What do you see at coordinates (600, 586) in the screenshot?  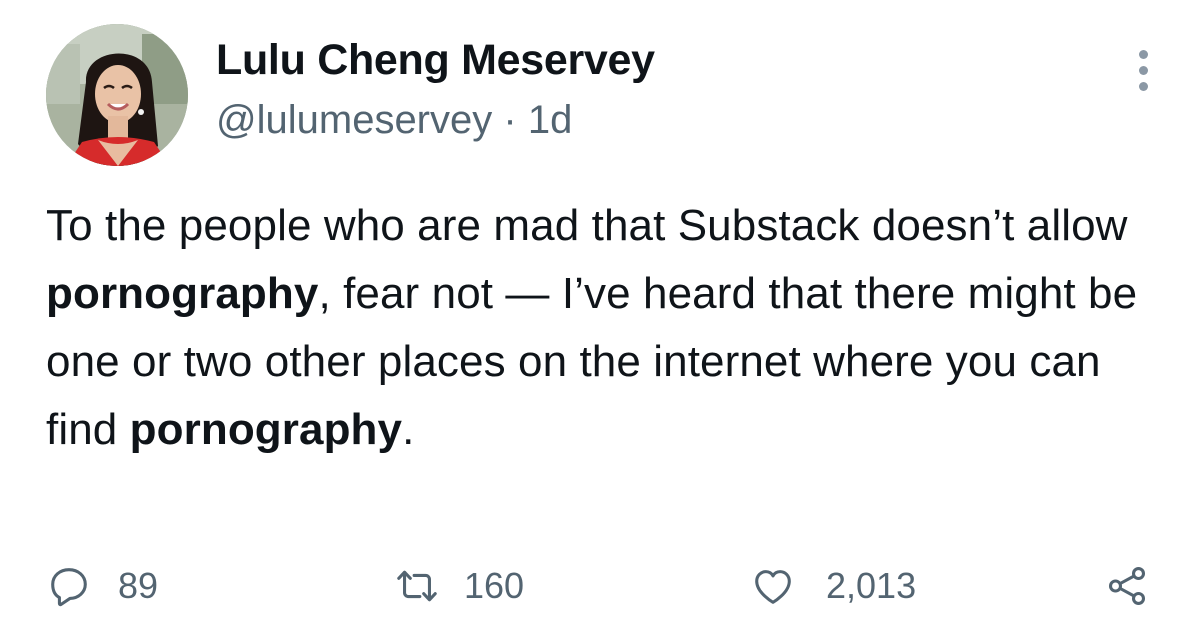 I see `action-bar: 89 160 2,013` at bounding box center [600, 586].